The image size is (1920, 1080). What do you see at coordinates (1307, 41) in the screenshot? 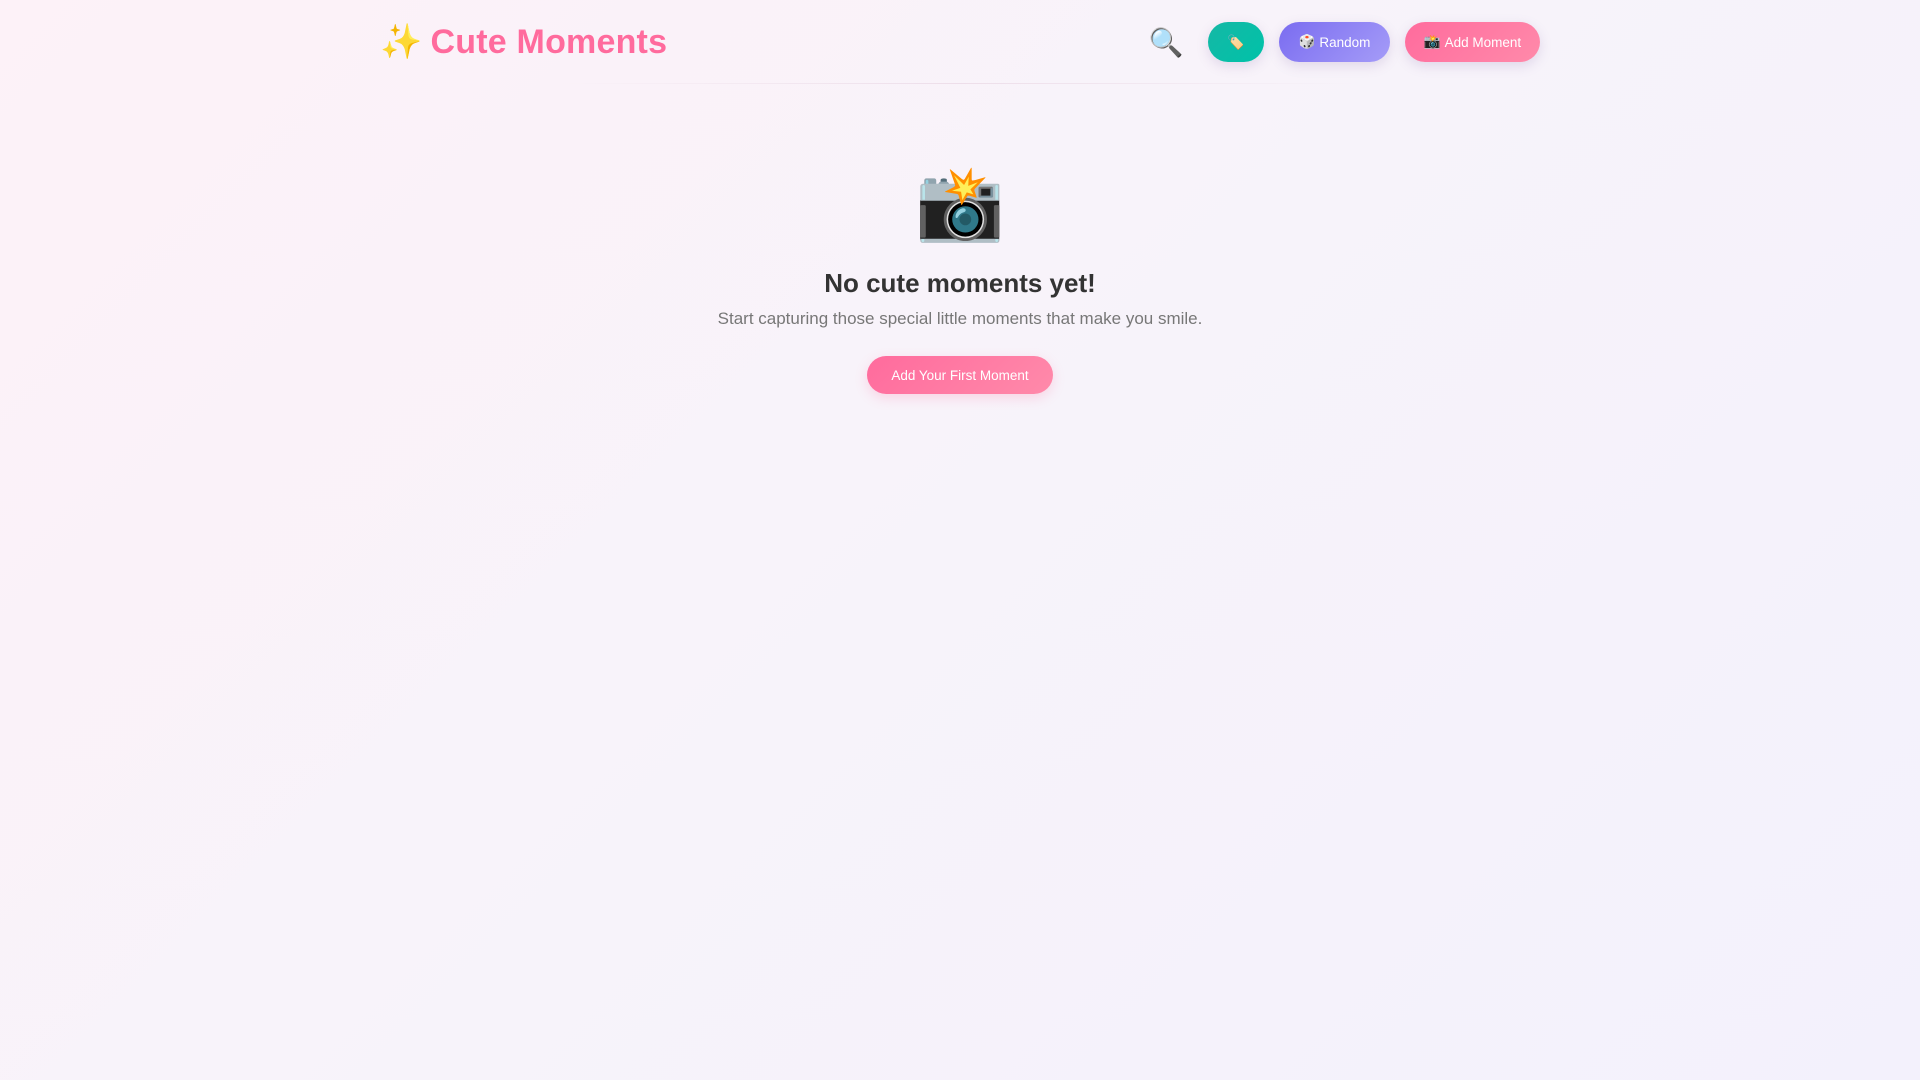
I see `dice-icon: 🎲` at bounding box center [1307, 41].